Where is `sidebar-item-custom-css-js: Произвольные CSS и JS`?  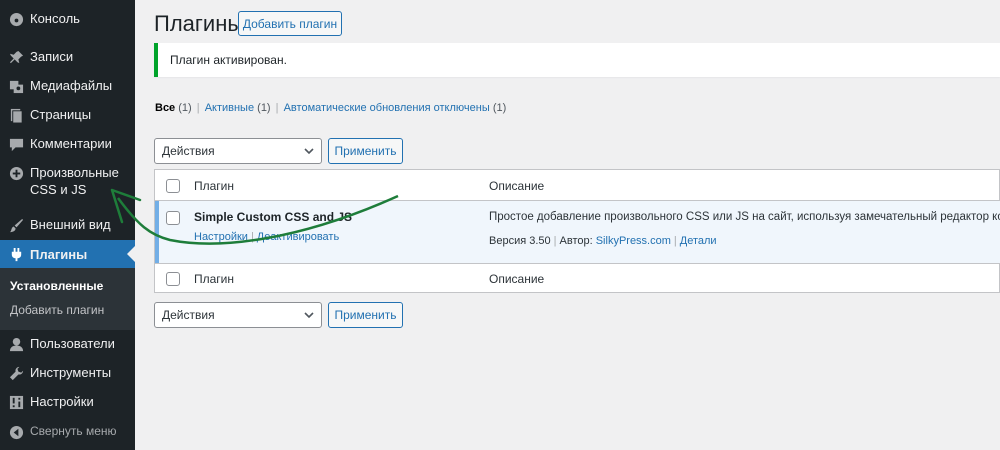
sidebar-item-custom-css-js: Произвольные CSS и JS is located at coordinates (65, 181).